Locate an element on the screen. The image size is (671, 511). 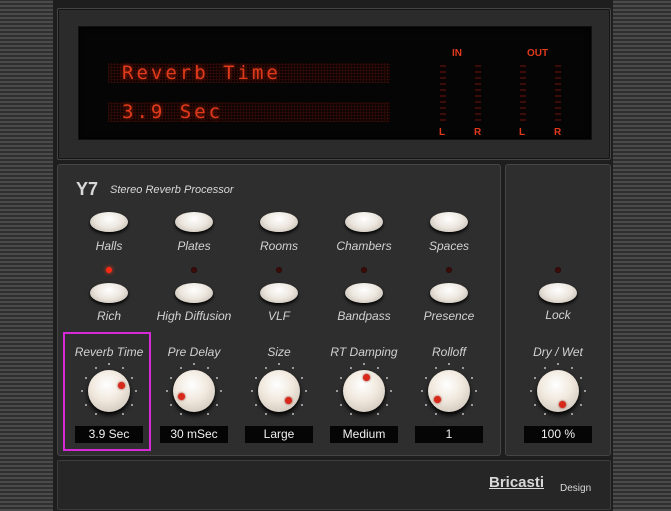
high-diffusion-button is located at coordinates (194, 293).